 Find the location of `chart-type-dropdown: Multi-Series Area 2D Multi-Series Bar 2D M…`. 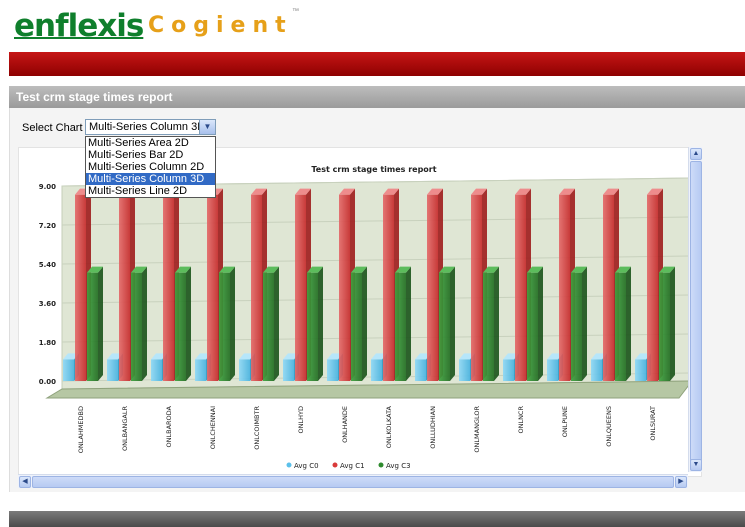

chart-type-dropdown: Multi-Series Area 2D Multi-Series Bar 2D M… is located at coordinates (150, 167).